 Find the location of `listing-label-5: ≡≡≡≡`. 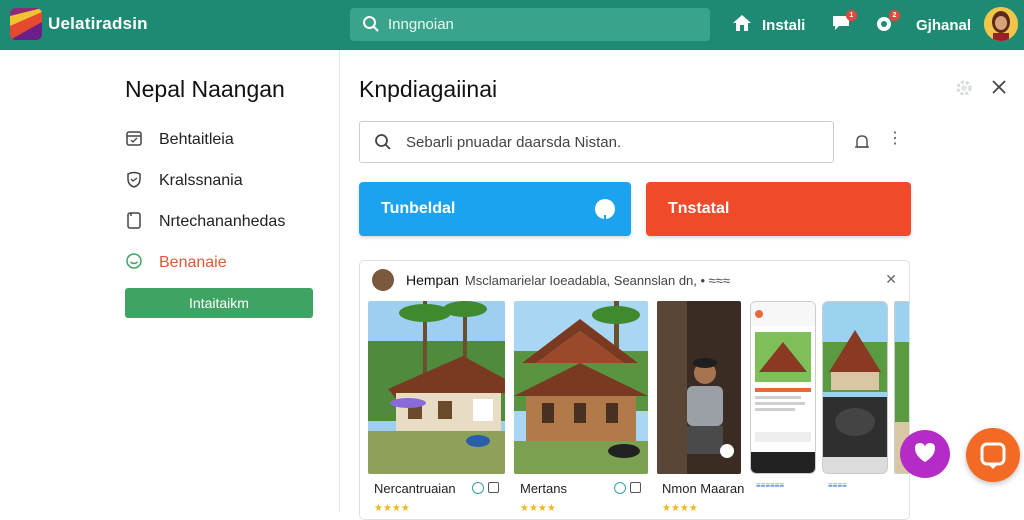

listing-label-5: ≡≡≡≡ is located at coordinates (837, 485).